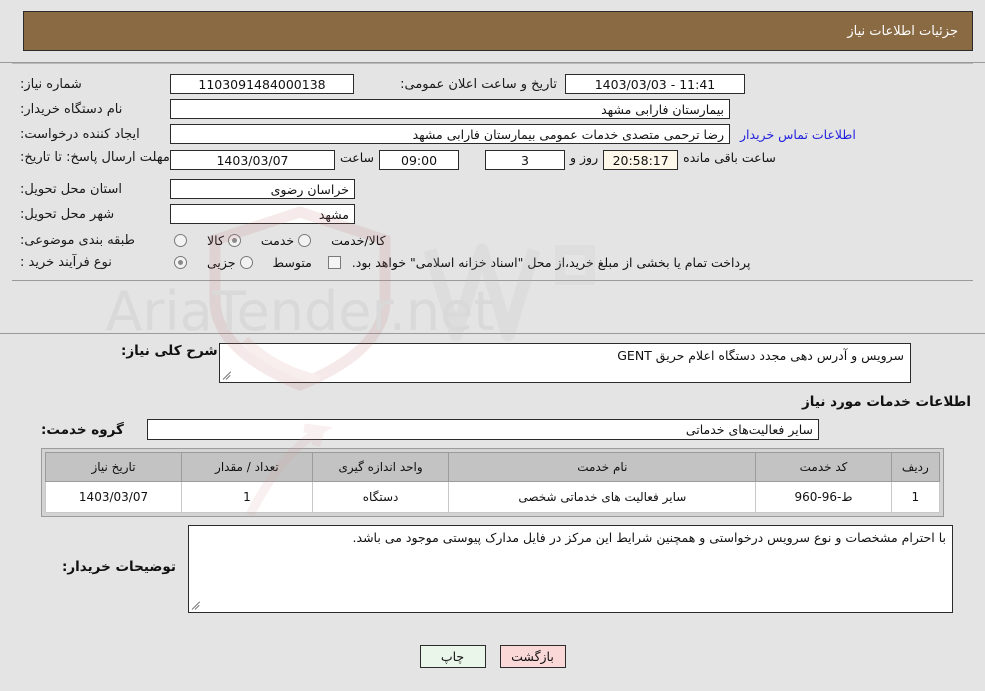 The image size is (985, 691). I want to click on days-word: روز و, so click(584, 157).